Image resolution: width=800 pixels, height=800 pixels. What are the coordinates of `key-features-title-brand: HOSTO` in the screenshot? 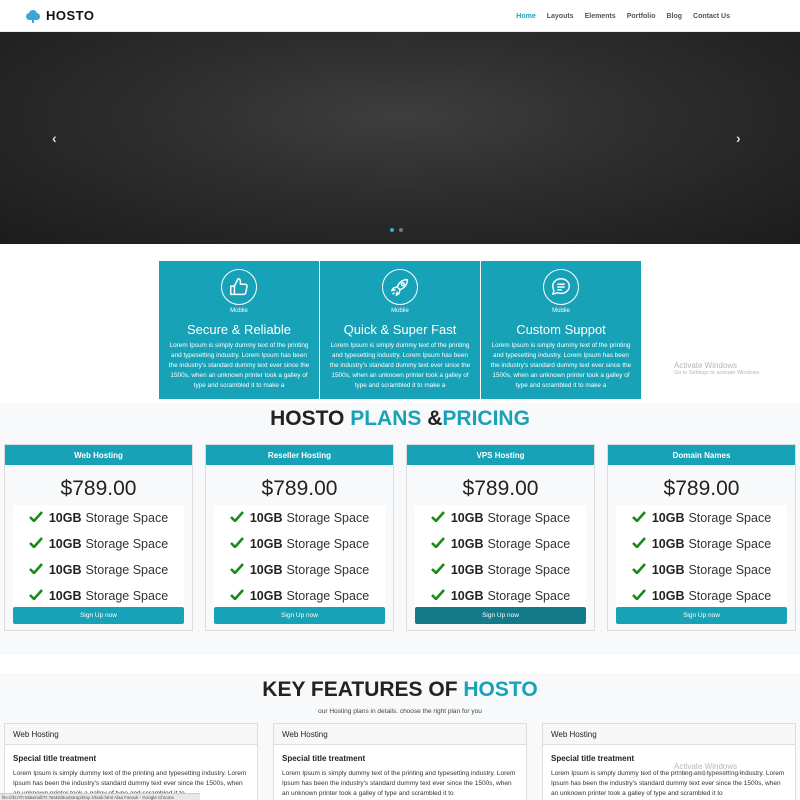 It's located at (500, 689).